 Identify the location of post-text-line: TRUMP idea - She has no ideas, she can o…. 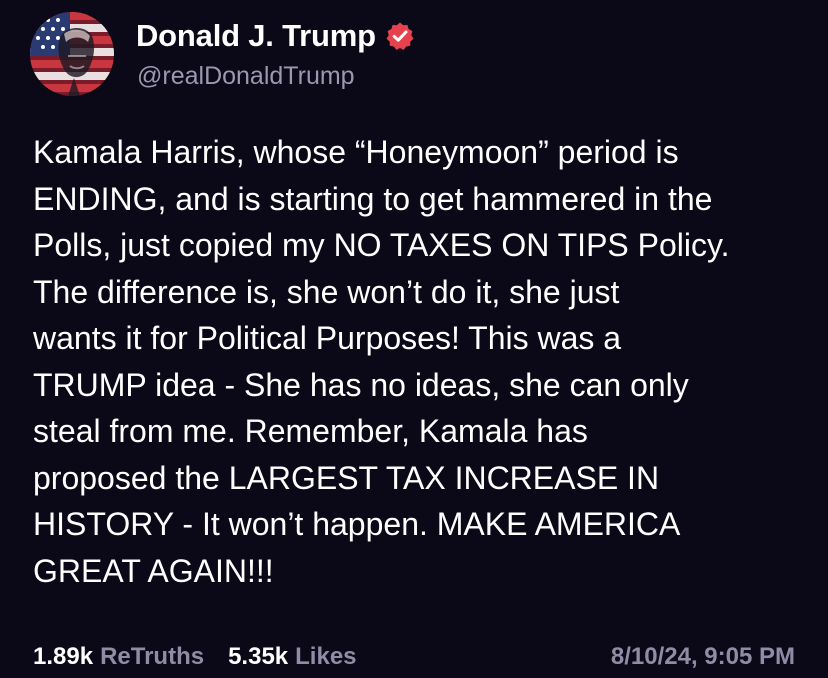
(361, 384).